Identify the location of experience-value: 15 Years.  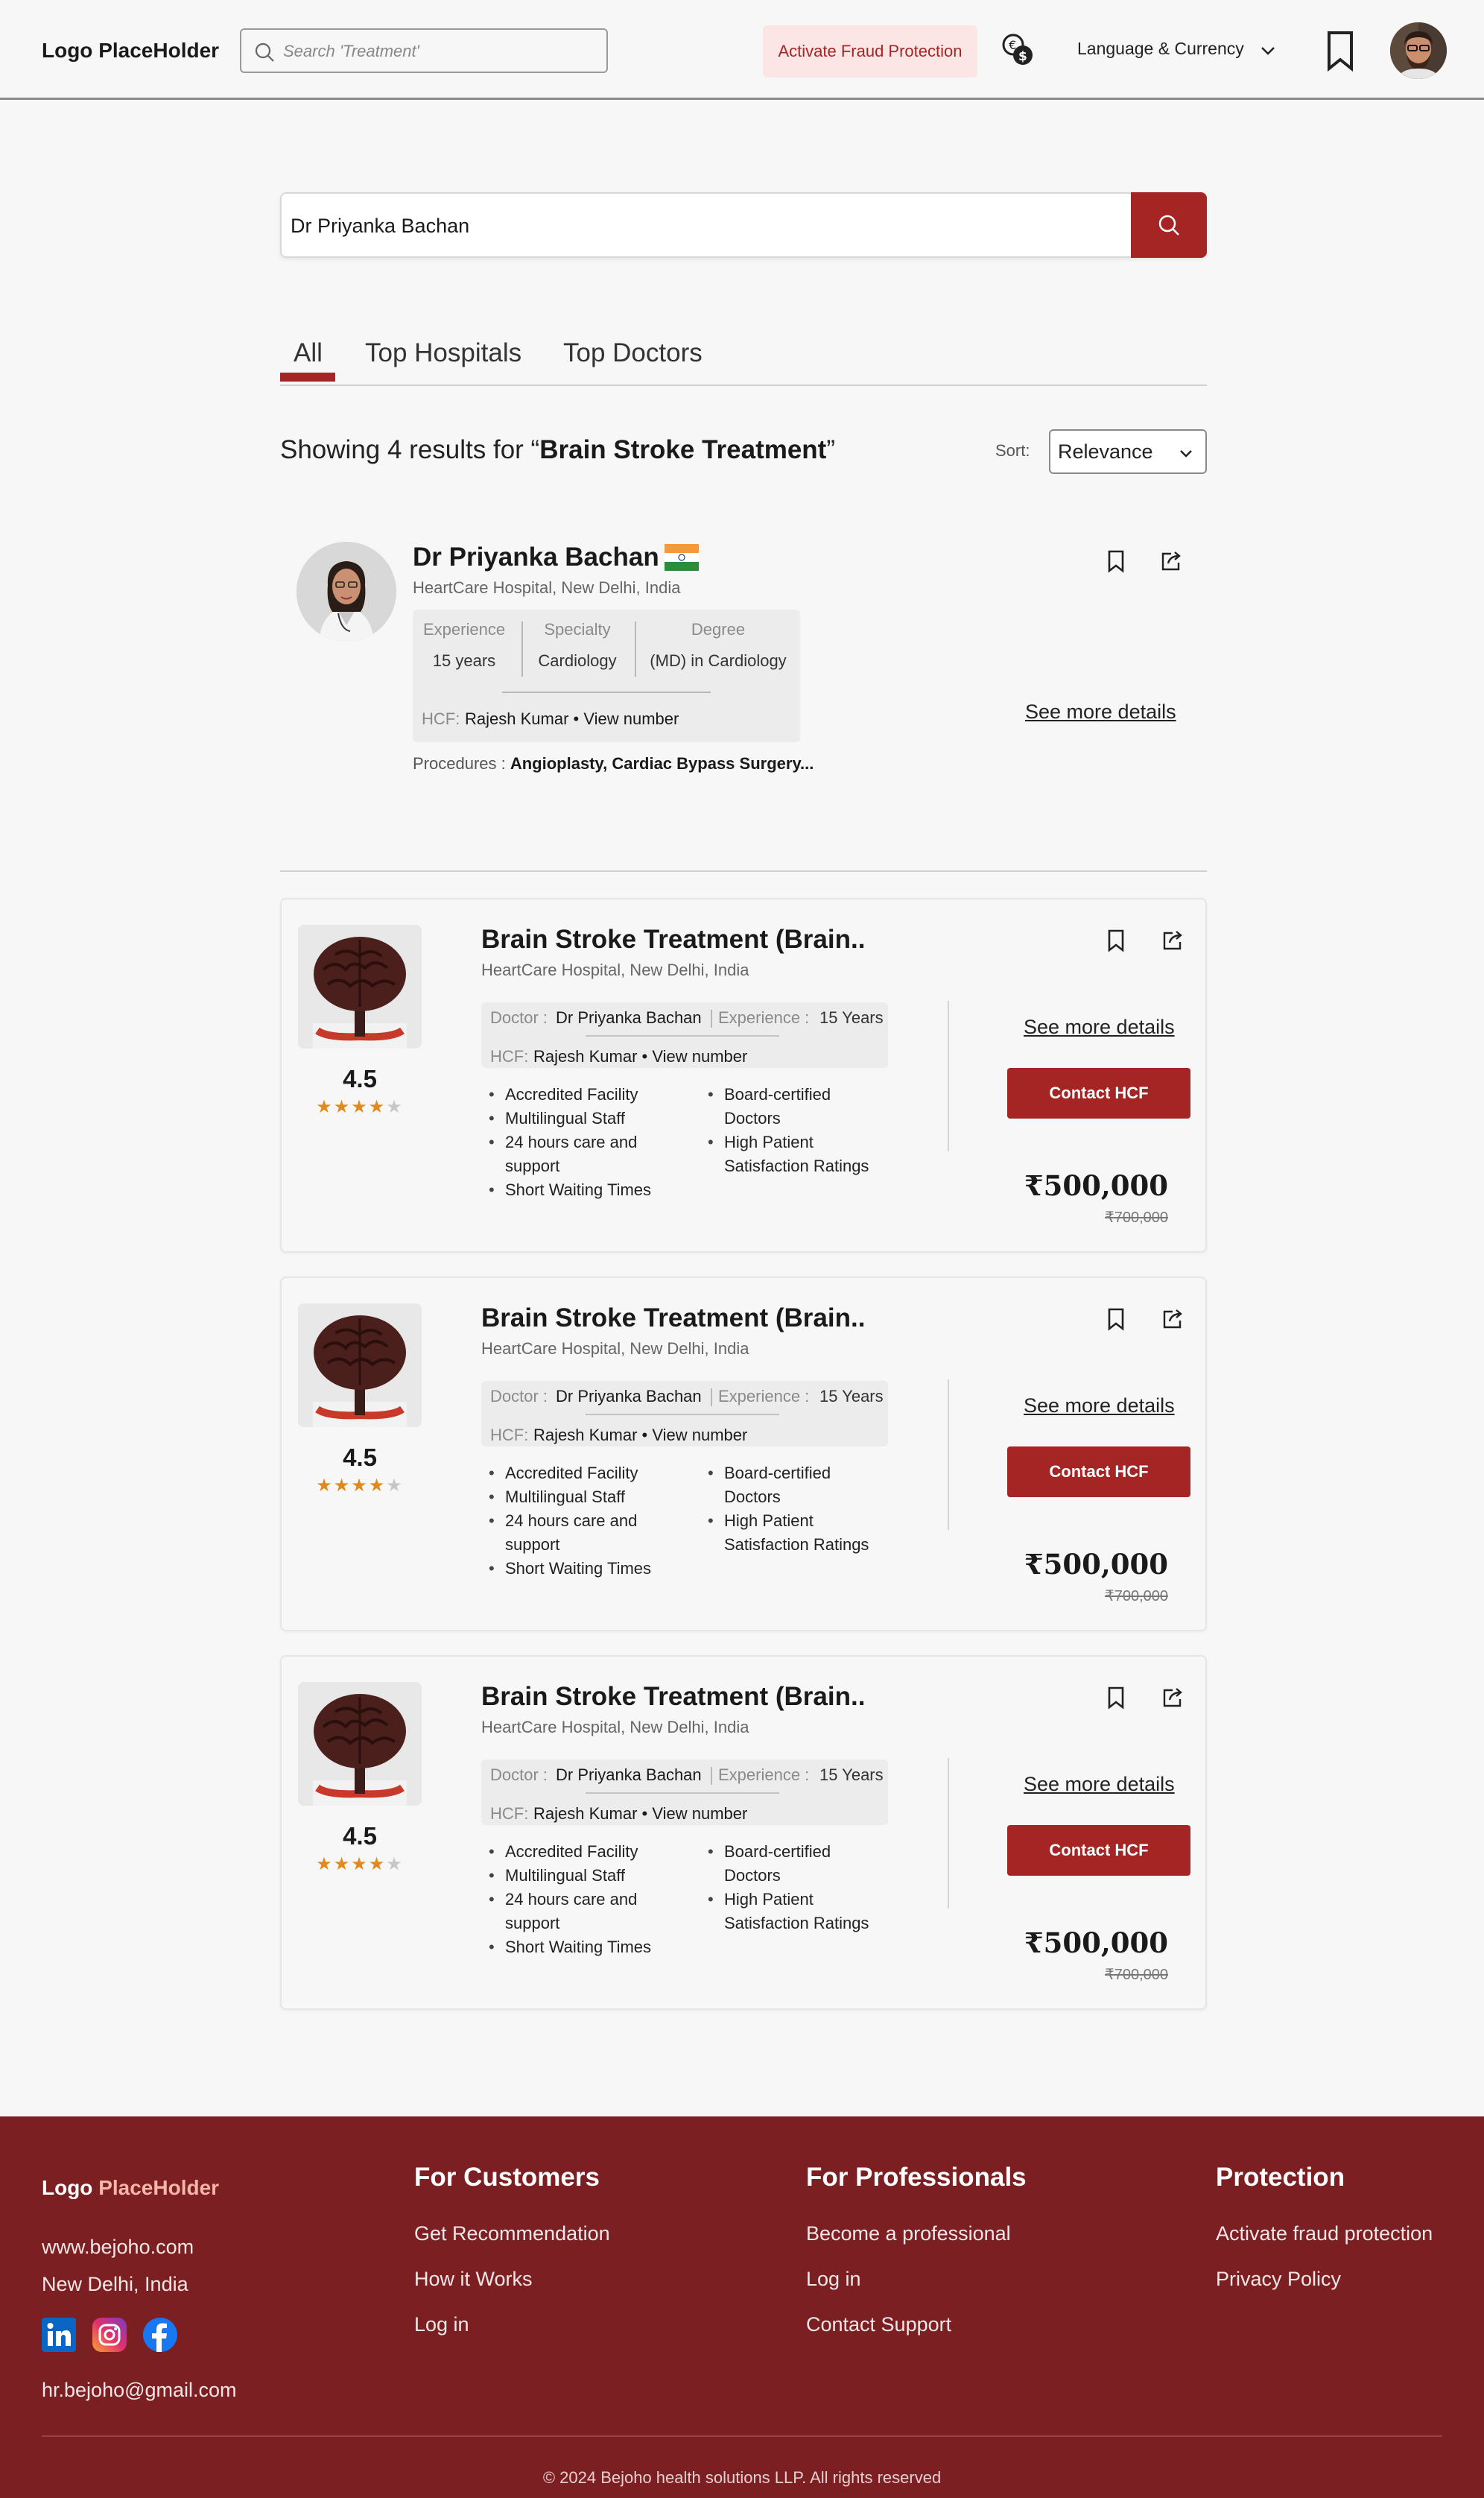
(852, 1018).